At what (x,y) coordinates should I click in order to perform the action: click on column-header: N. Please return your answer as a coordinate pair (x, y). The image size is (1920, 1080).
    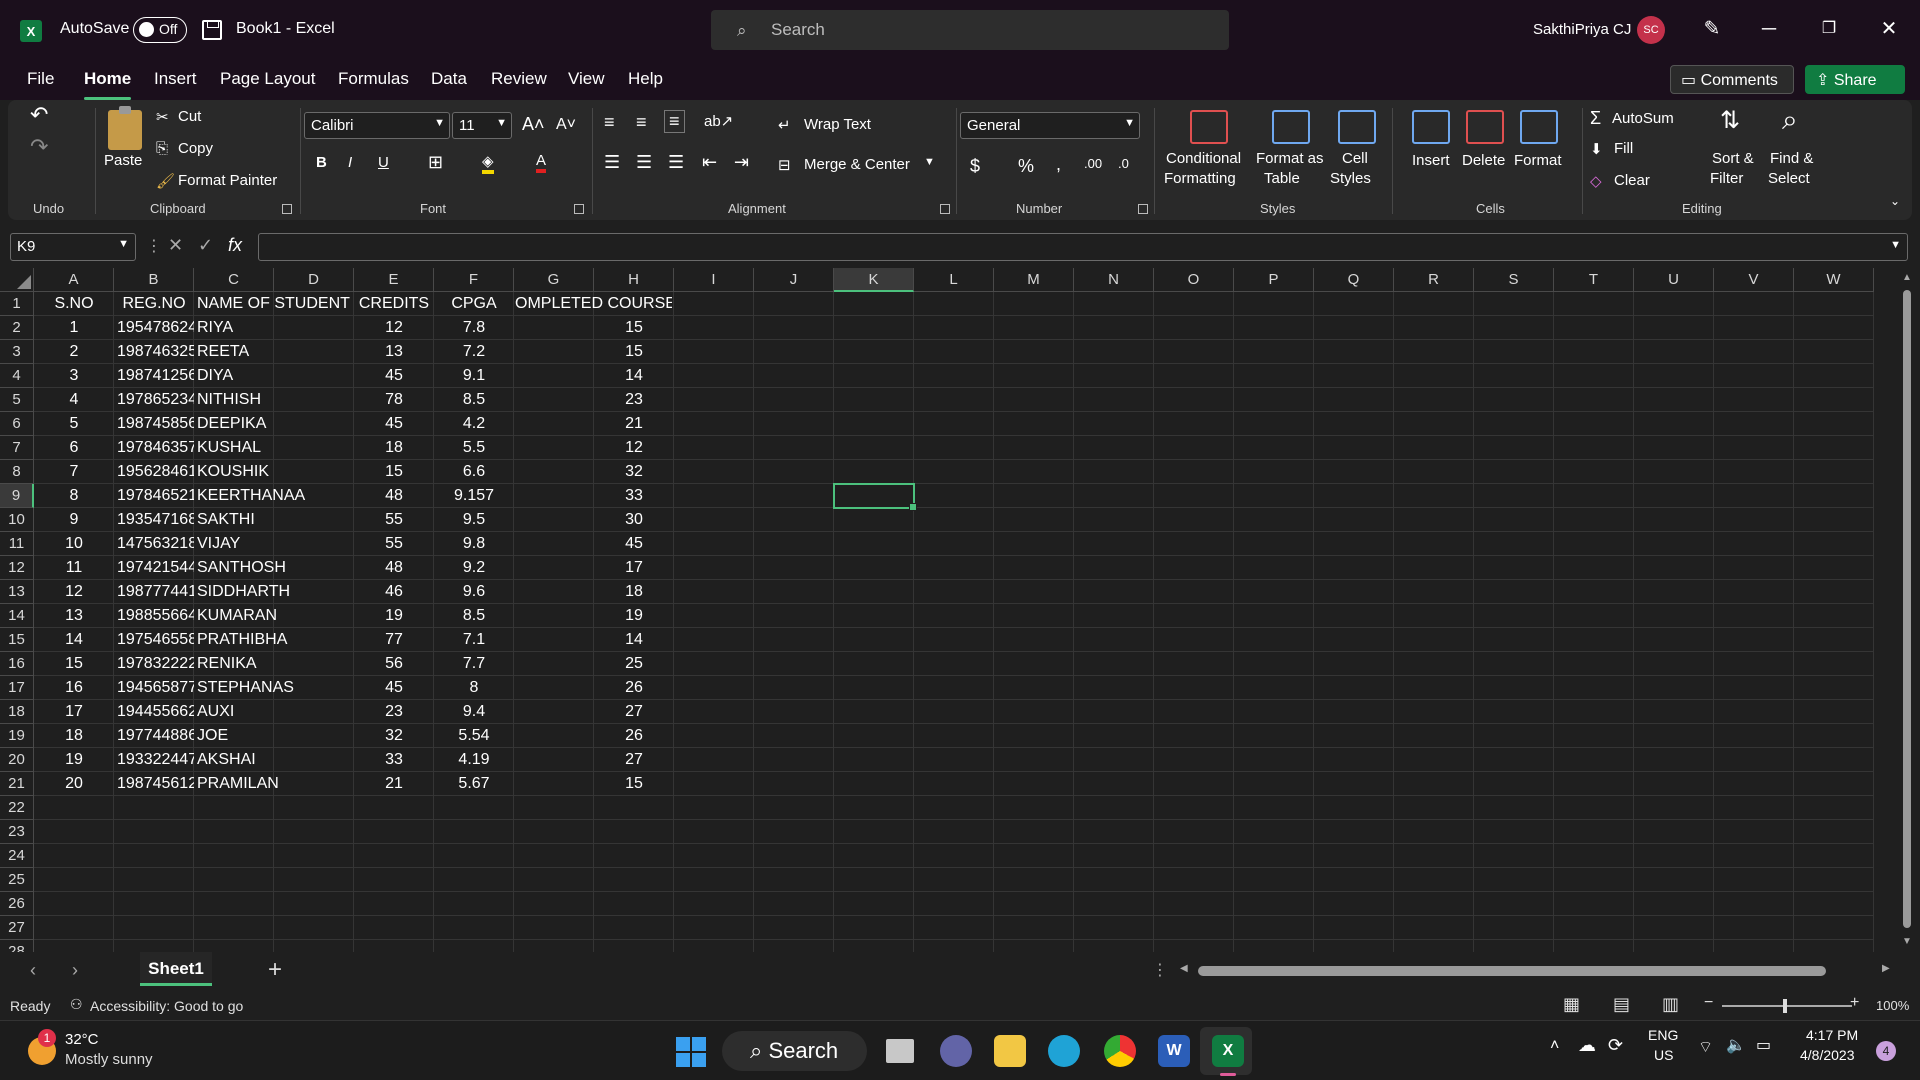
    Looking at the image, I should click on (1114, 280).